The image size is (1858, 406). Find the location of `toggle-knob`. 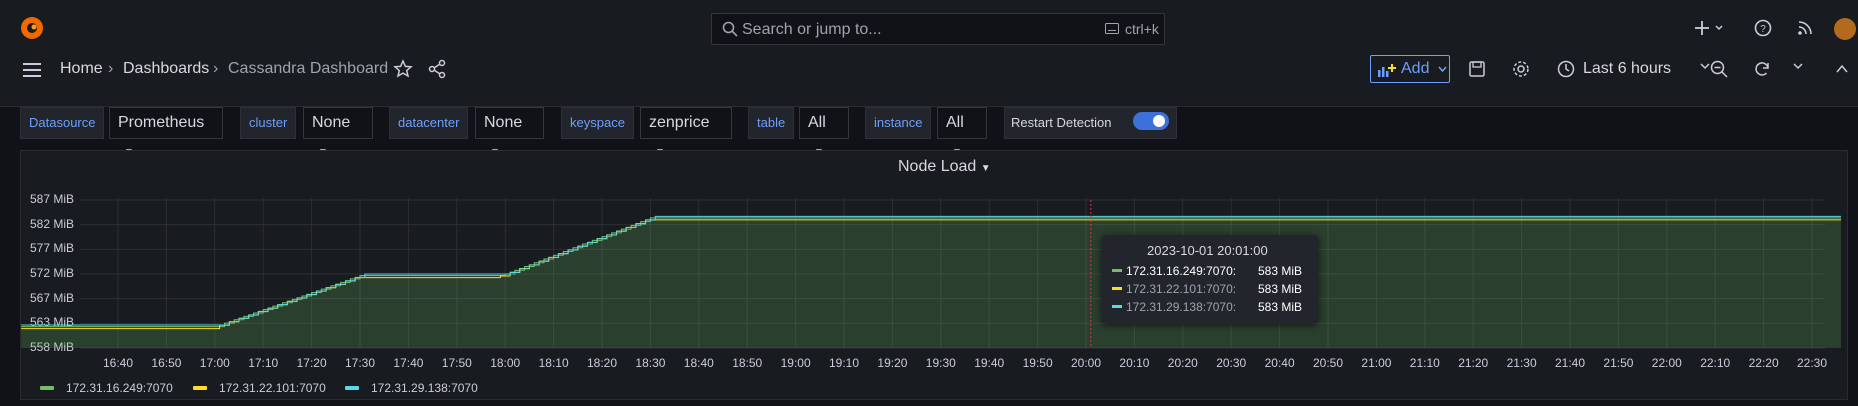

toggle-knob is located at coordinates (1159, 121).